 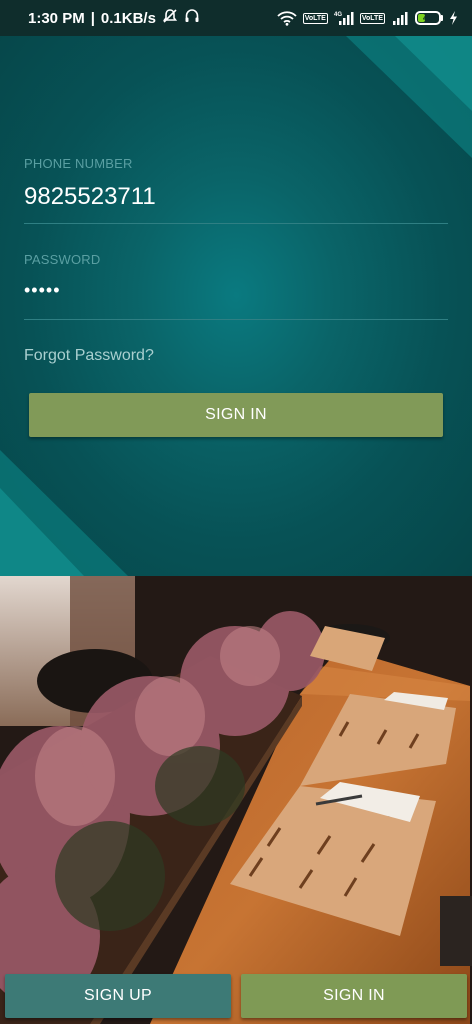 I want to click on password-label: PASSWORD, so click(x=62, y=259).